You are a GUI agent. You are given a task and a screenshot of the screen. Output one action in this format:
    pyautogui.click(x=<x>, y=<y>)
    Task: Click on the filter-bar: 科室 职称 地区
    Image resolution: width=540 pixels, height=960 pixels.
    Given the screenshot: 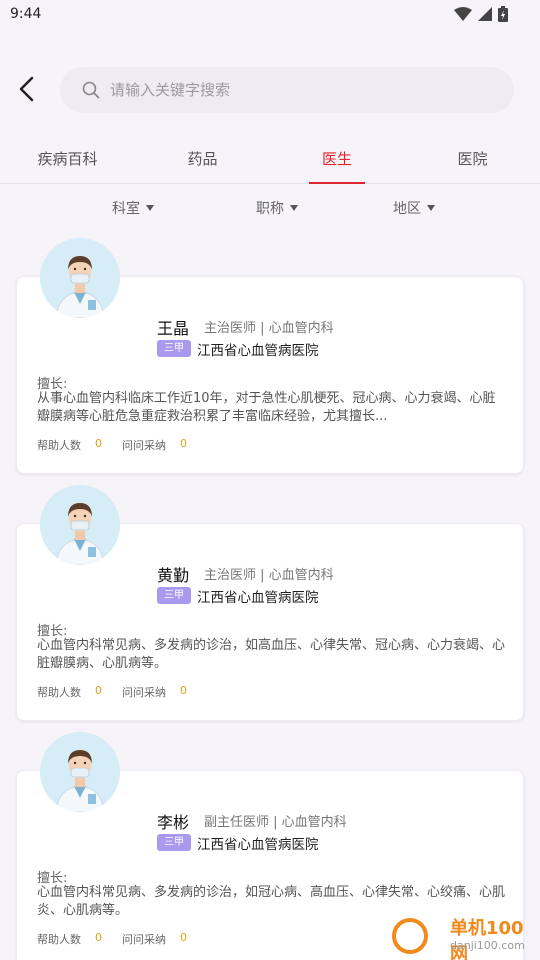 What is the action you would take?
    pyautogui.click(x=270, y=212)
    